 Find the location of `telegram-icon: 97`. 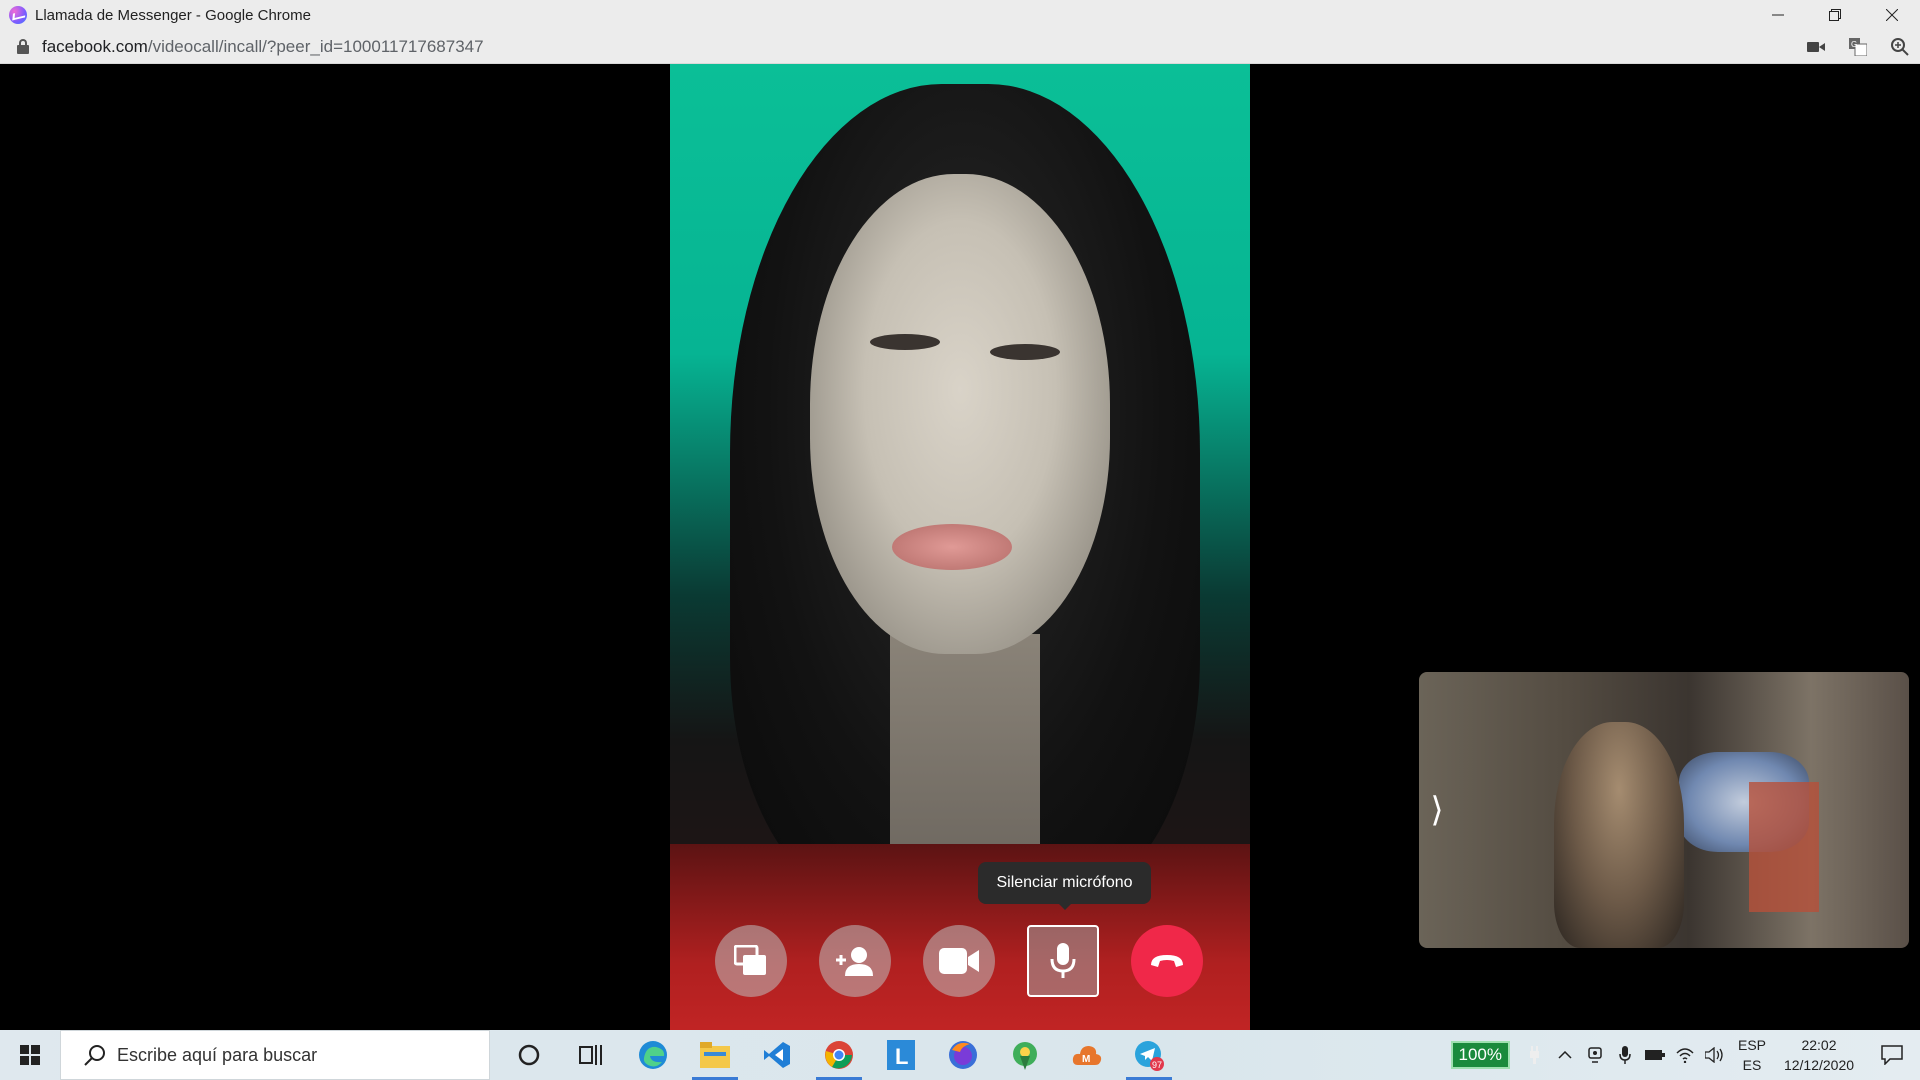

telegram-icon: 97 is located at coordinates (1149, 1056).